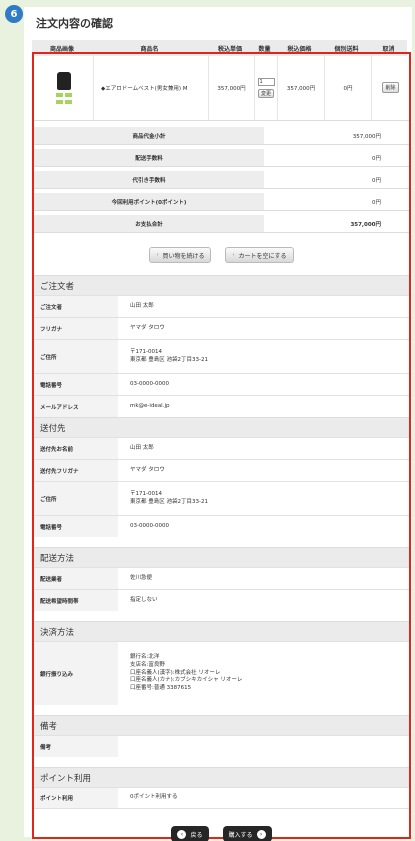 The height and width of the screenshot is (841, 415). Describe the element at coordinates (247, 833) in the screenshot. I see `purchase-button: 購入する ›` at that location.